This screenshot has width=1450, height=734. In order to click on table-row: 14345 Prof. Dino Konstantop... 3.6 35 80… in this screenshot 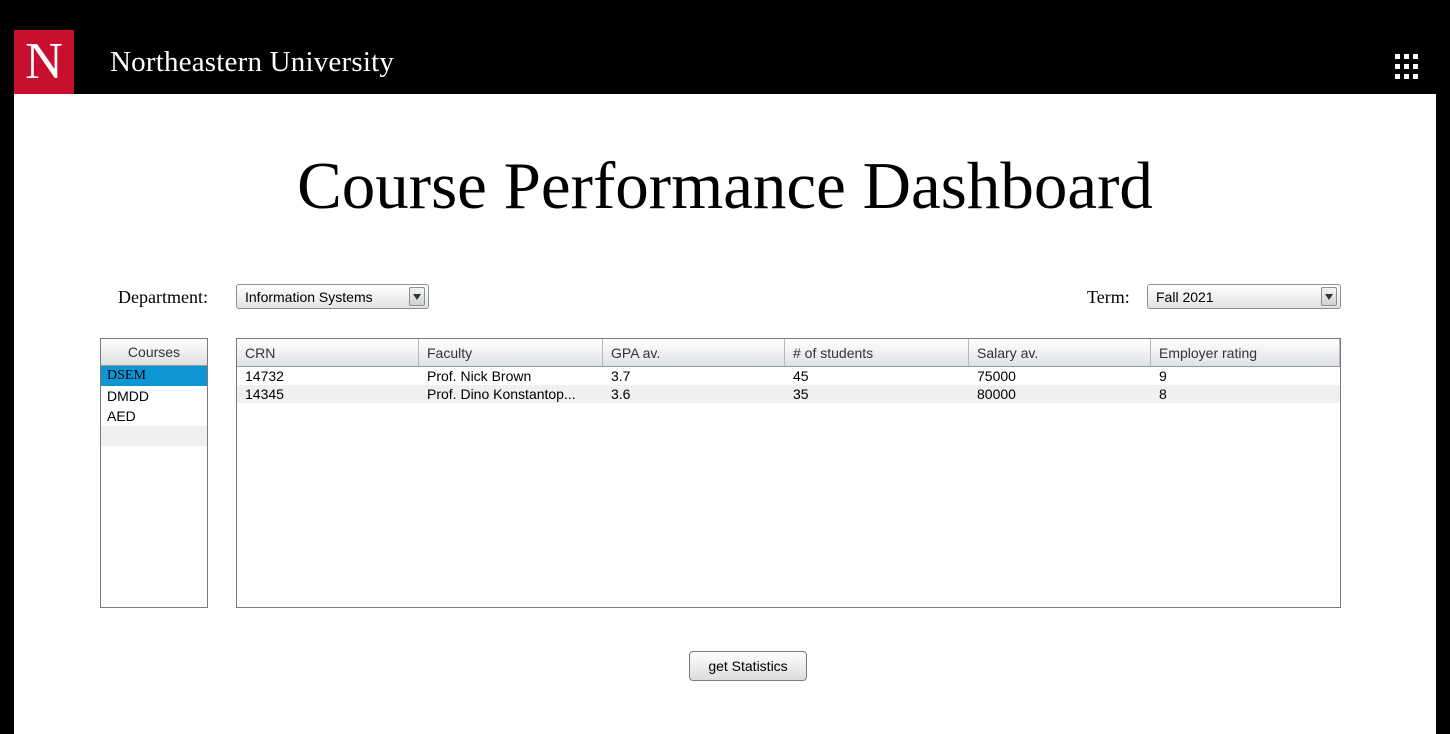, I will do `click(788, 394)`.